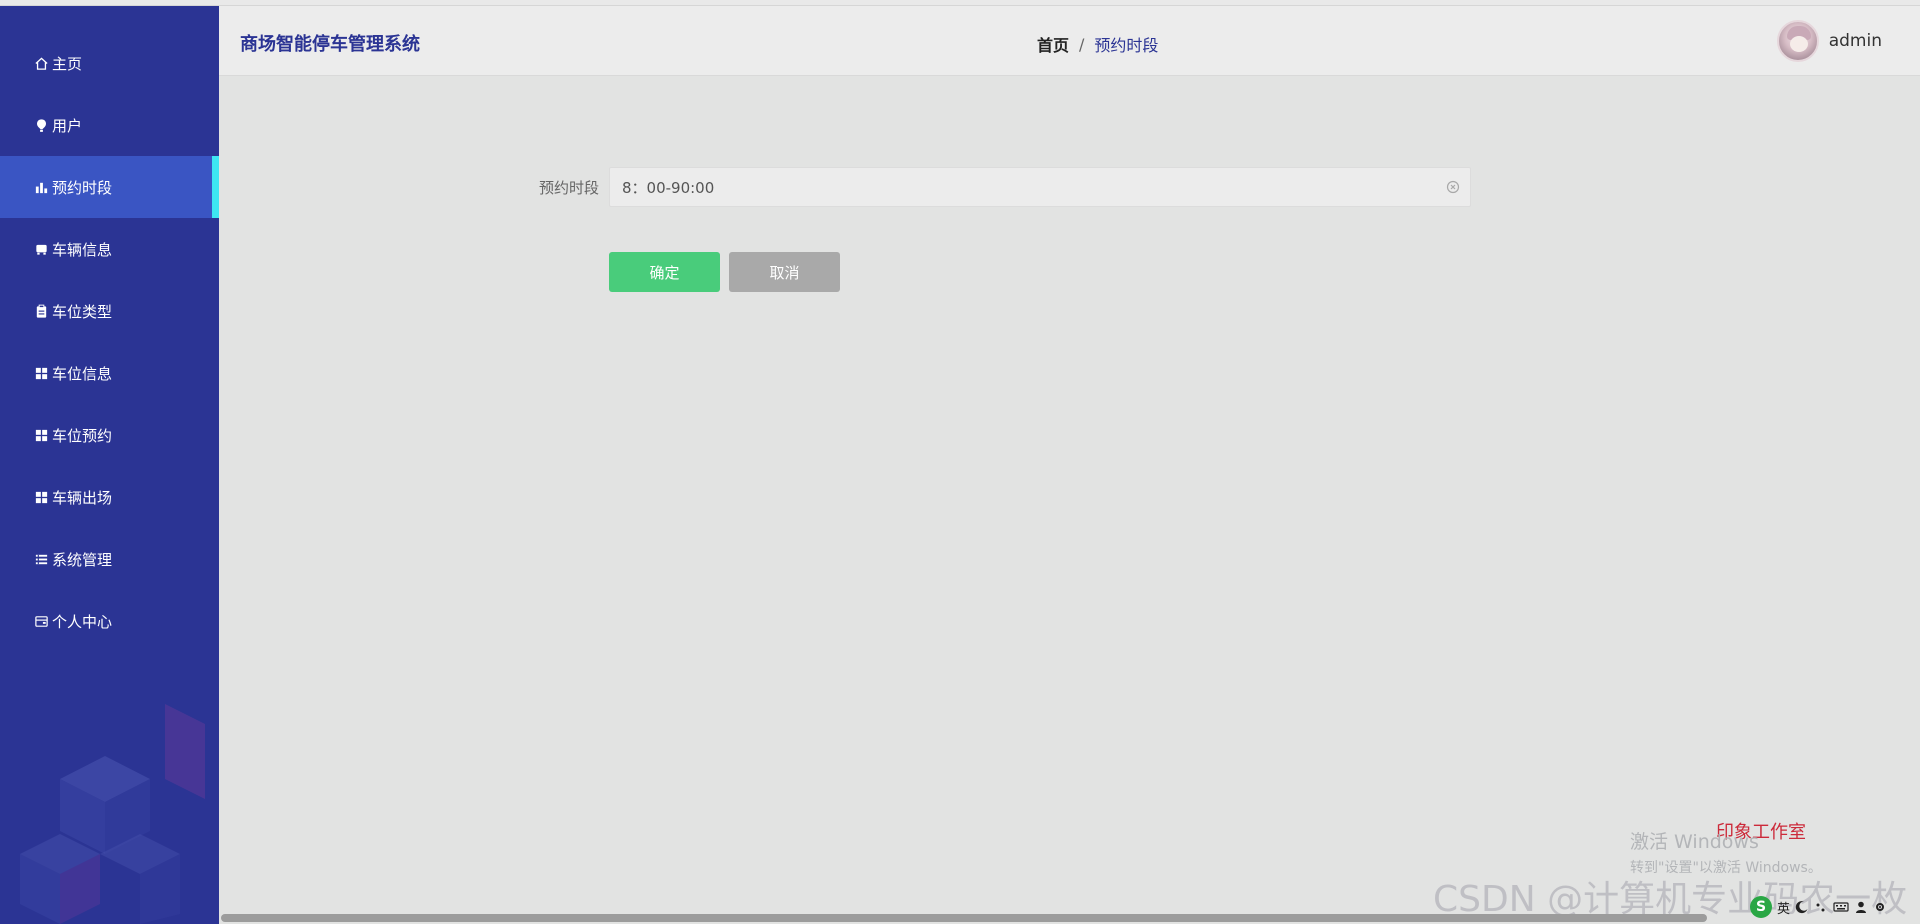 This screenshot has width=1920, height=924. I want to click on user-menu: admin, so click(1829, 41).